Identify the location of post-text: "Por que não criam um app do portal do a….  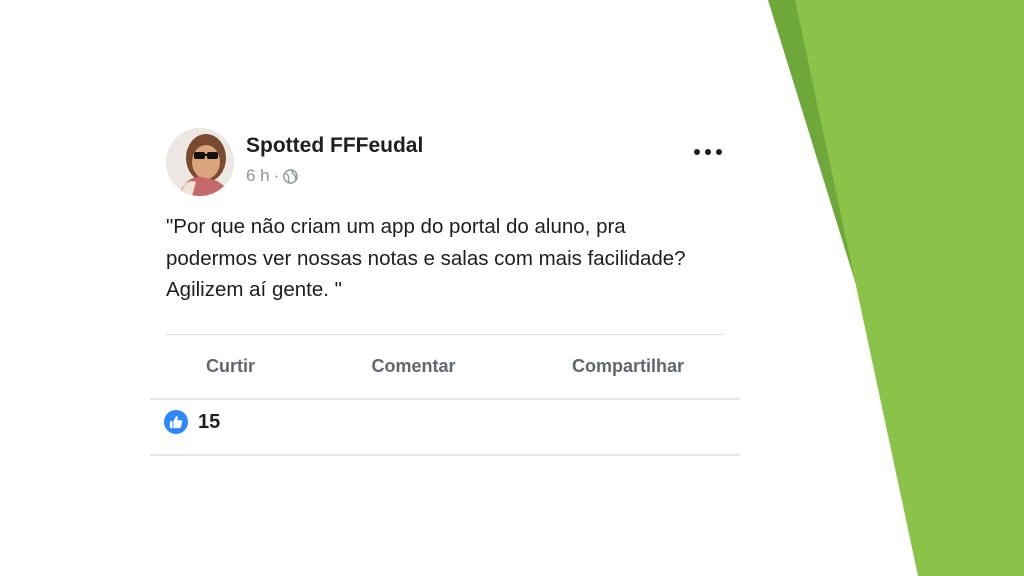
(426, 258).